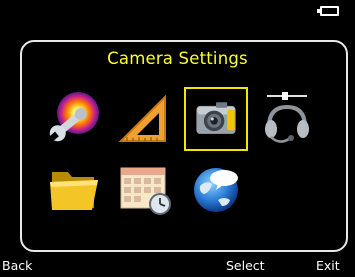 The height and width of the screenshot is (277, 355). What do you see at coordinates (17, 265) in the screenshot?
I see `back-softkey: Back` at bounding box center [17, 265].